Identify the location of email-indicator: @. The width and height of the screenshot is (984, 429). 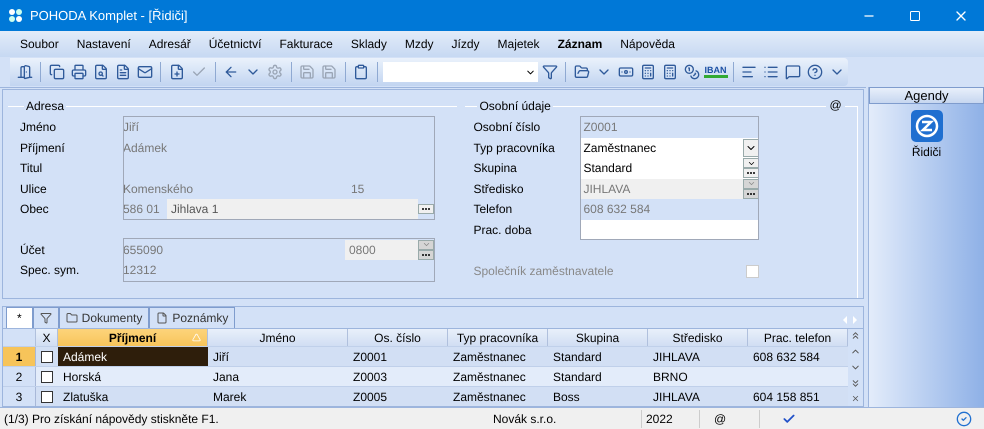
(730, 419).